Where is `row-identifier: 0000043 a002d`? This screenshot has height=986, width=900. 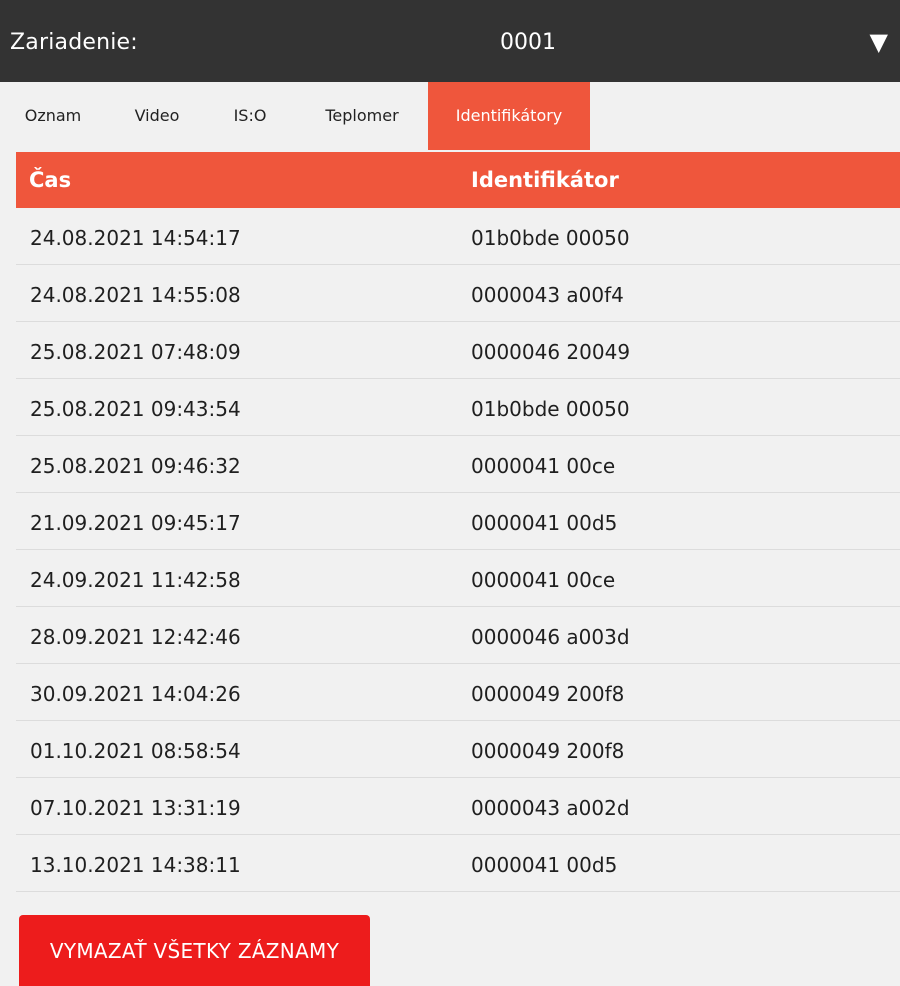
row-identifier: 0000043 a002d is located at coordinates (550, 808).